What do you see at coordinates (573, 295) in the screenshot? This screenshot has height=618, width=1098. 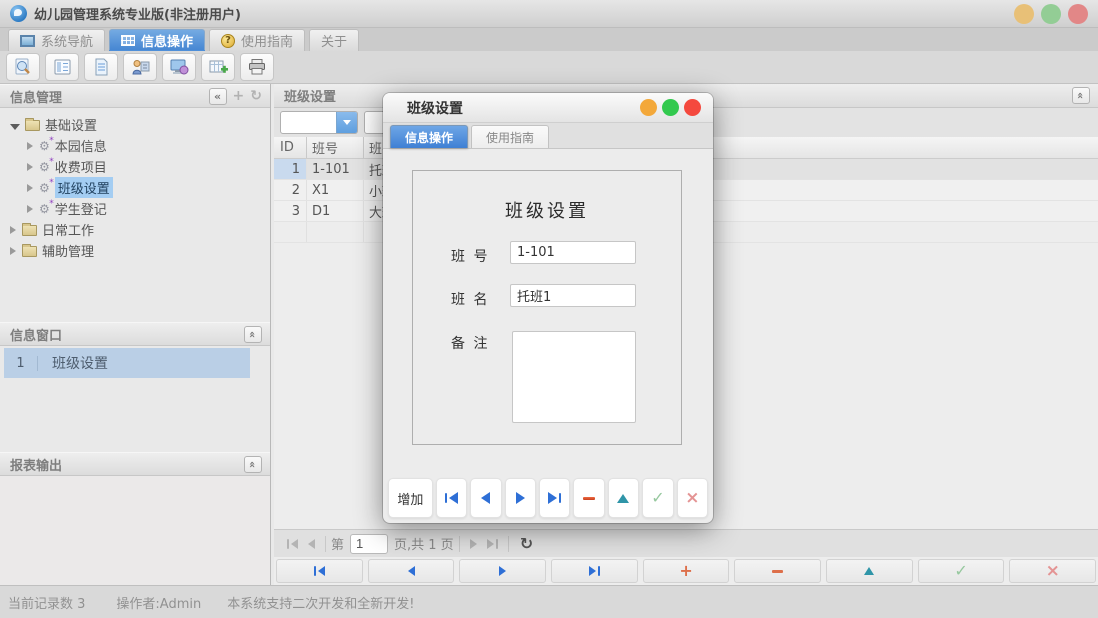 I see `class-name-field` at bounding box center [573, 295].